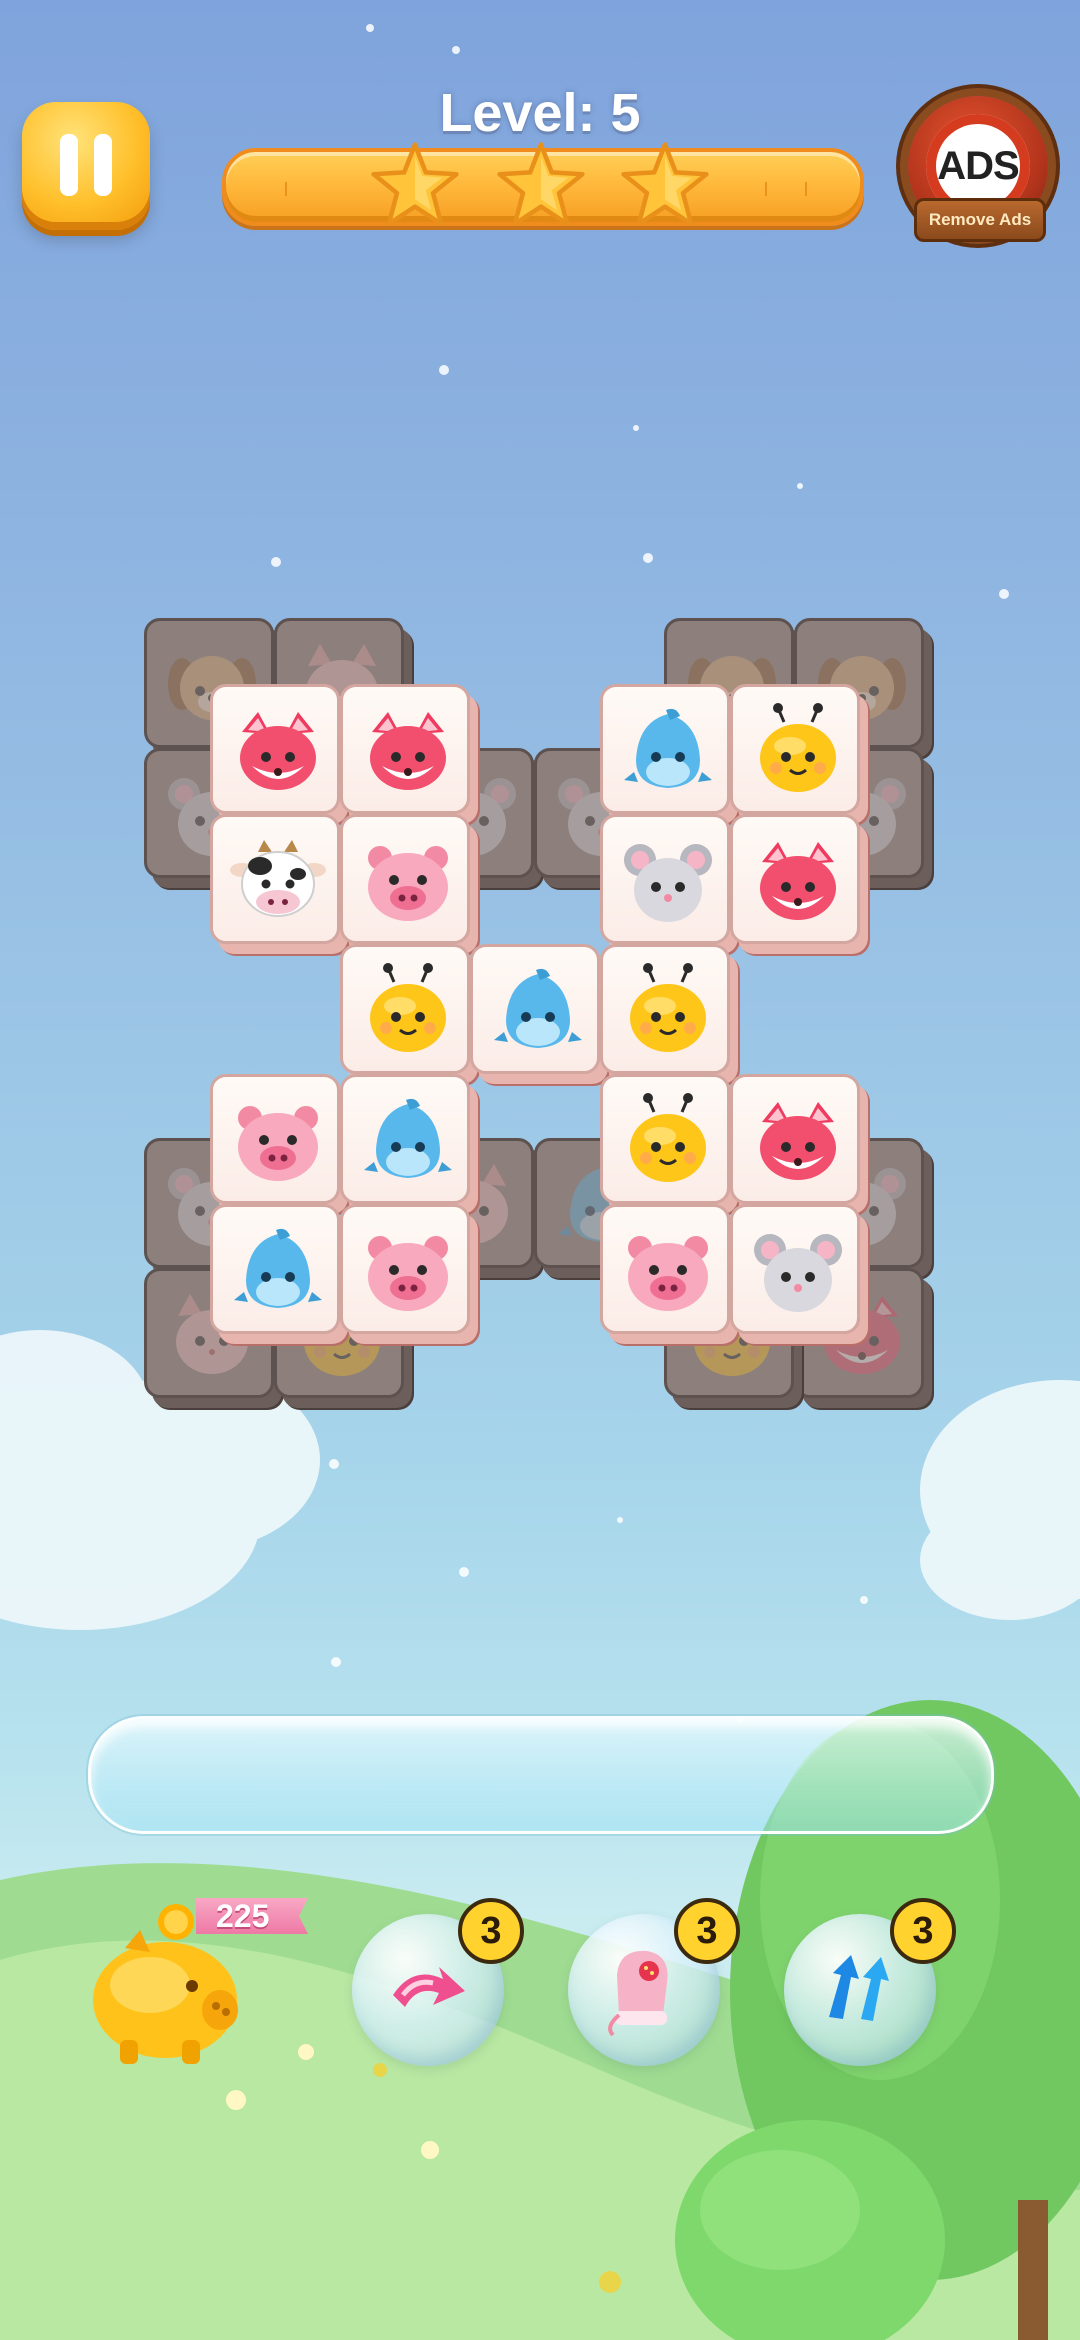  I want to click on coin-counter: 225, so click(252, 1916).